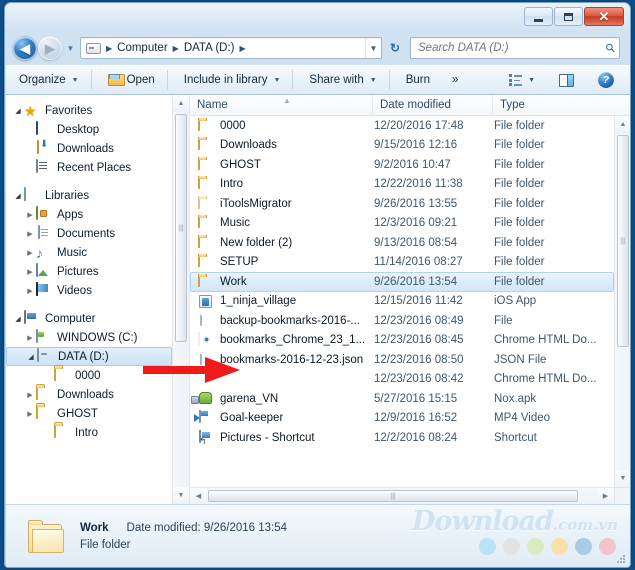 This screenshot has height=570, width=635. What do you see at coordinates (70, 48) in the screenshot?
I see `recent-pages-dropdown: ▼` at bounding box center [70, 48].